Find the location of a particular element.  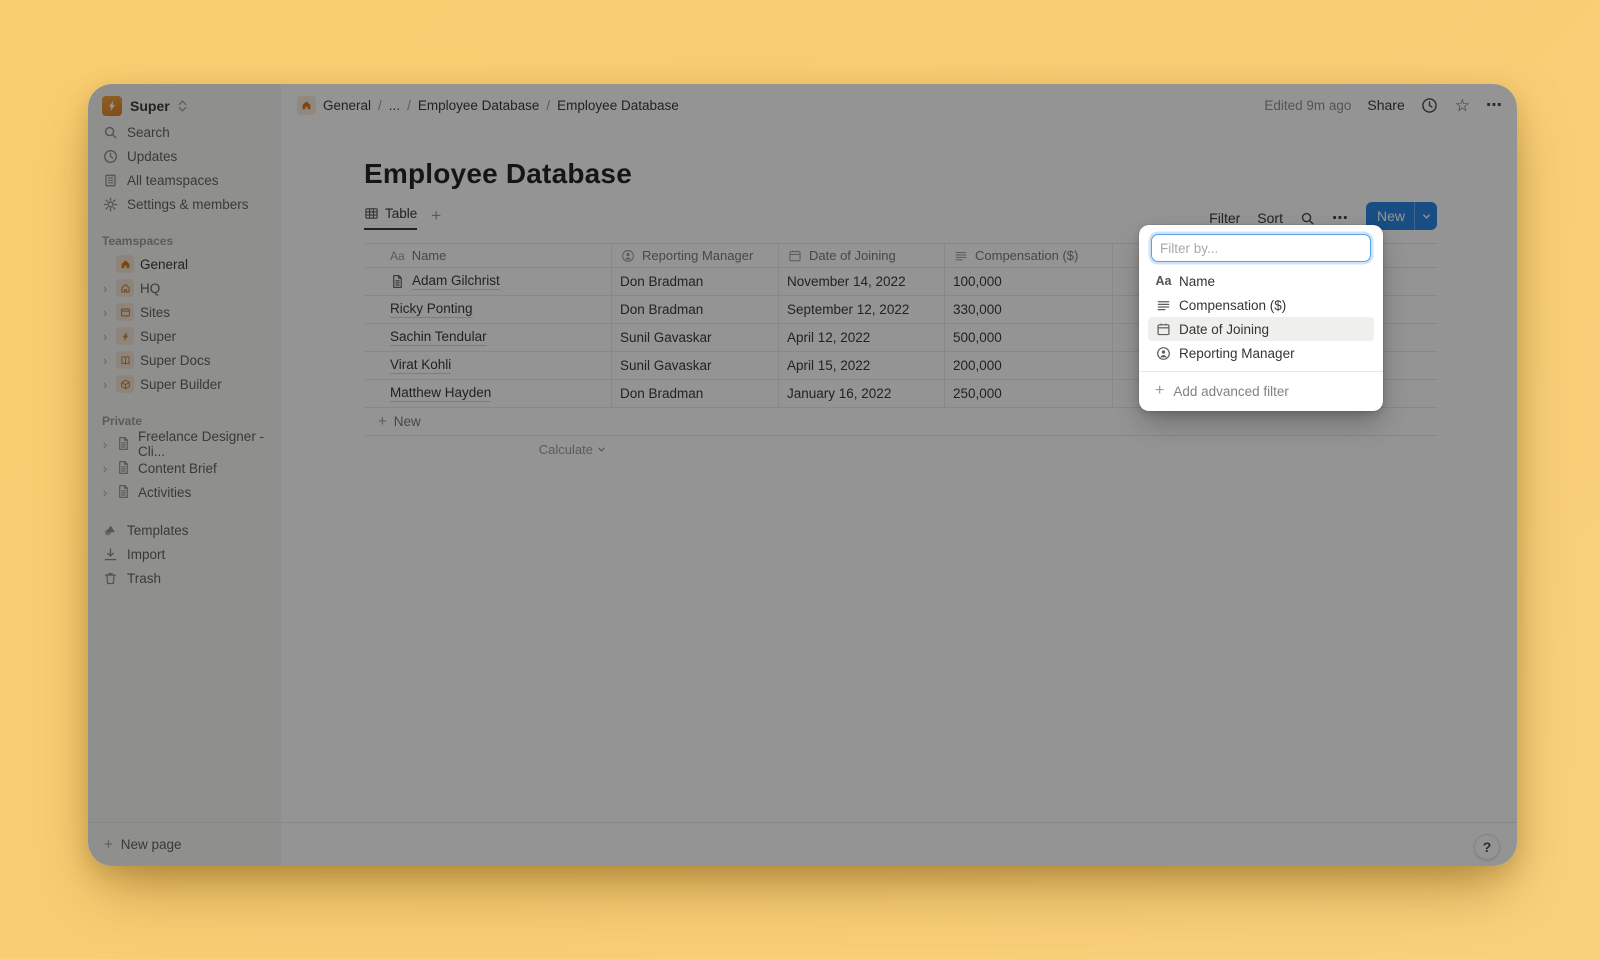

filter-option-date-of-joining: Date of Joining is located at coordinates (1261, 329).